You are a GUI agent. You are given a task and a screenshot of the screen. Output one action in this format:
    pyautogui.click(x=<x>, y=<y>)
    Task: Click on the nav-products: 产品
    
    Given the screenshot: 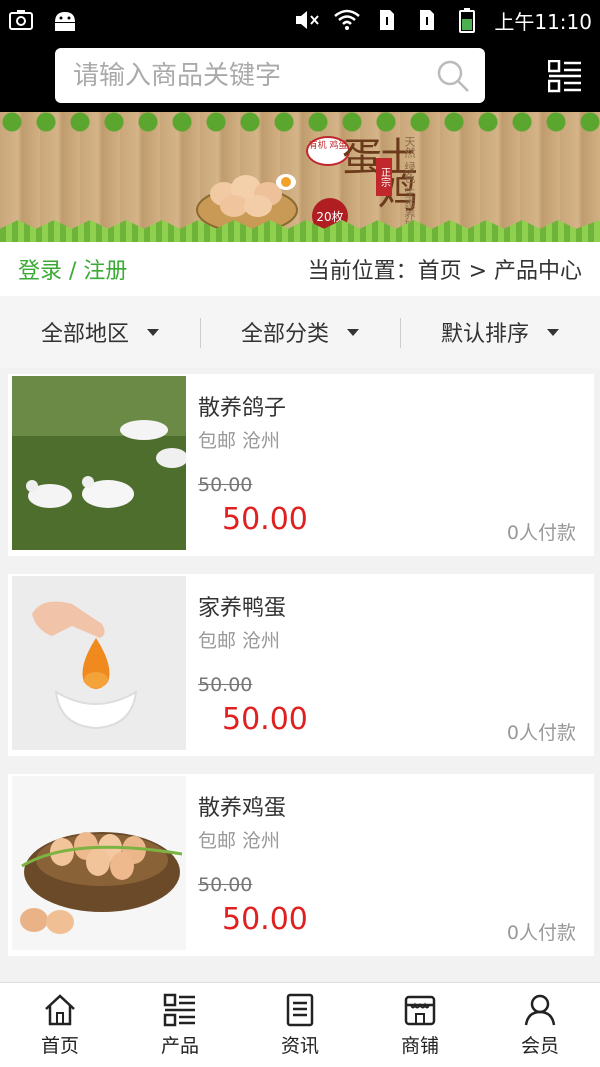 What is the action you would take?
    pyautogui.click(x=180, y=1025)
    